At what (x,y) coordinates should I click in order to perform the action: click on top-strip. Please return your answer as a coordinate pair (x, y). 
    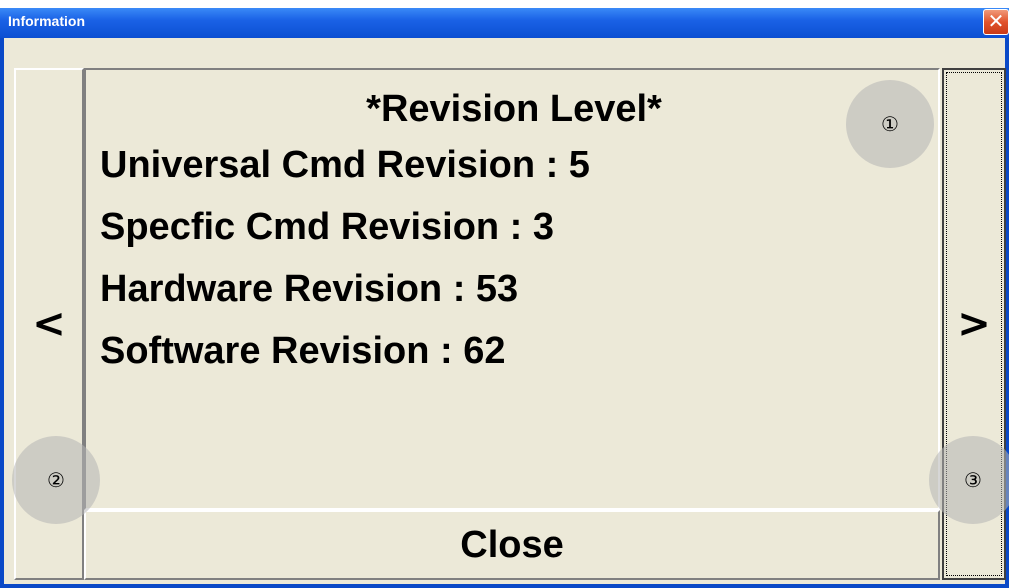
    Looking at the image, I should click on (504, 4).